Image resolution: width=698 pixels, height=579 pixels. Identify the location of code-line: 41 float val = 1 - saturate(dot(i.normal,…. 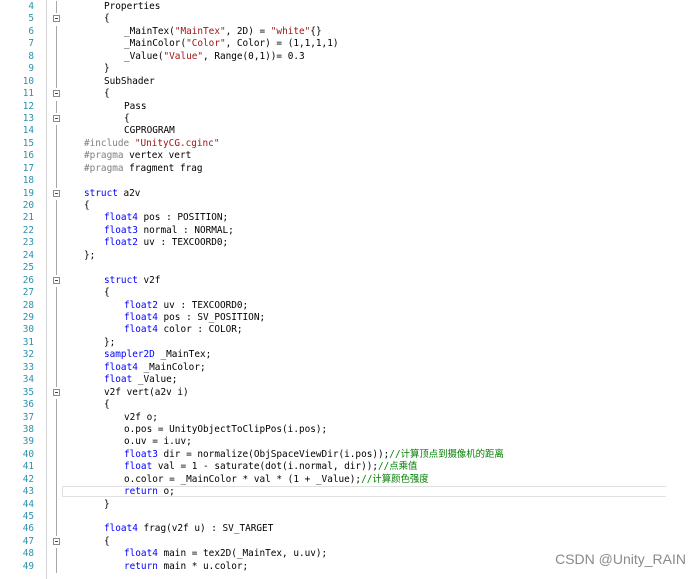
(334, 467).